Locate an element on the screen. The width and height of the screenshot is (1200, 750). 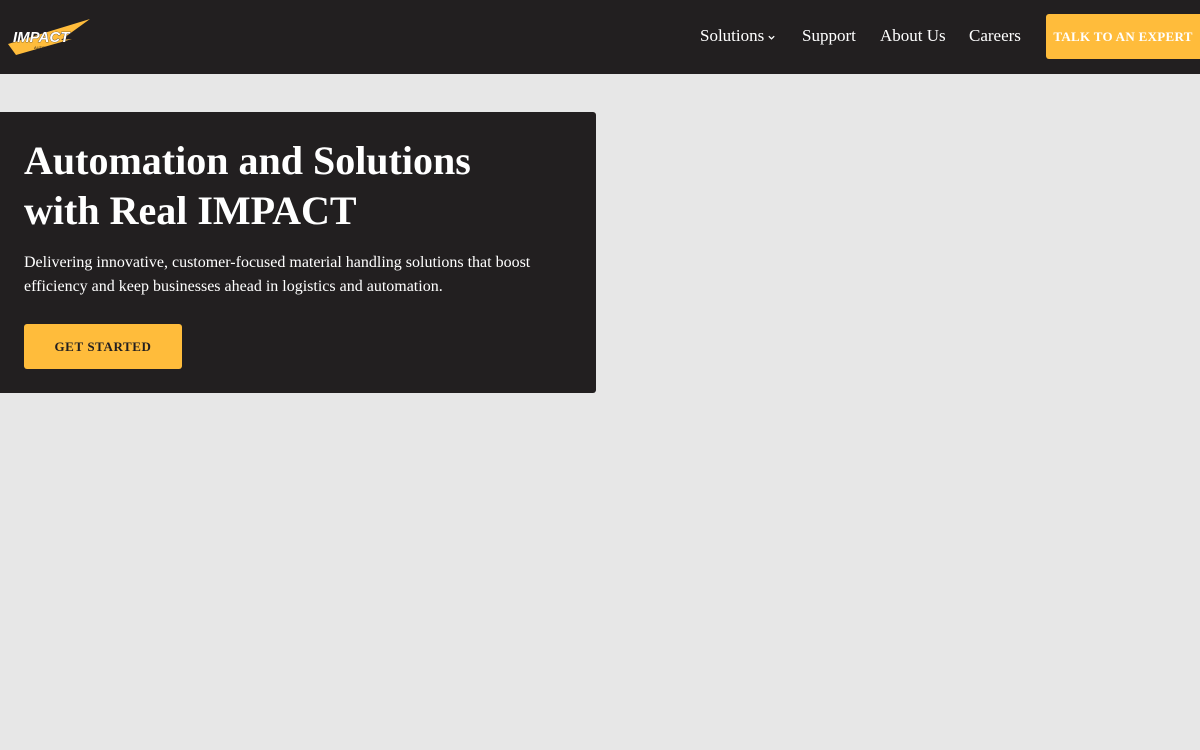
hero-title-line-2: with Real IMPACT is located at coordinates (190, 210).